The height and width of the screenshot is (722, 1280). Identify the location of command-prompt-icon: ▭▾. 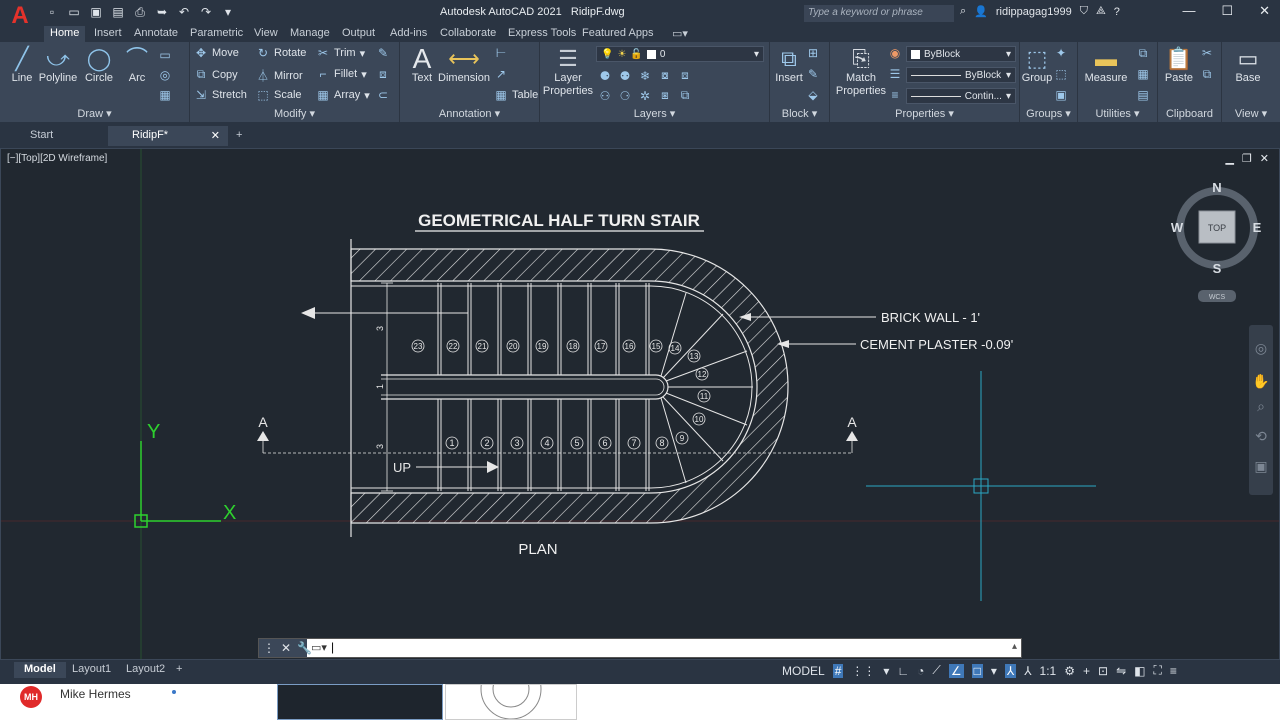
(319, 647).